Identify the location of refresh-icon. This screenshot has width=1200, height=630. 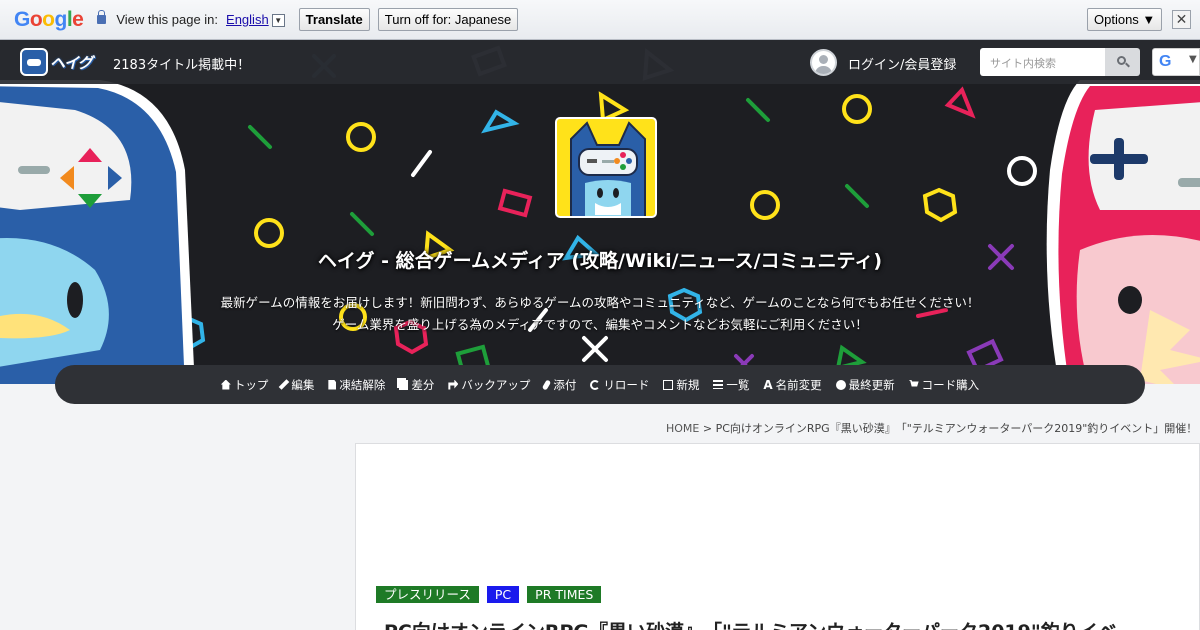
(595, 384).